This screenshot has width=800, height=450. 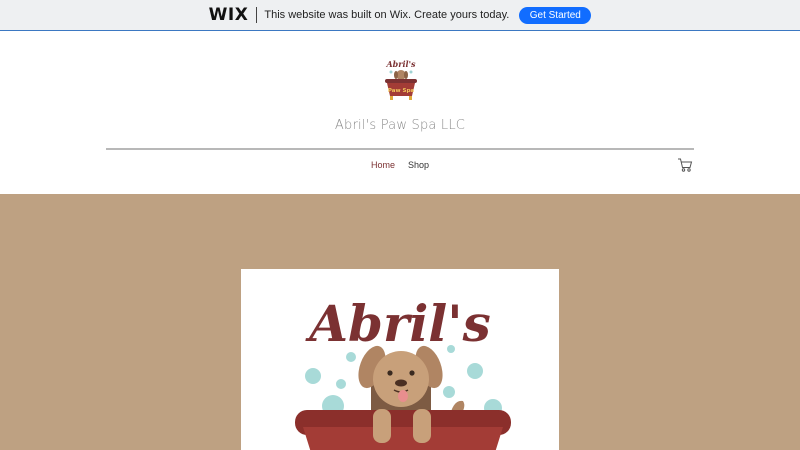 What do you see at coordinates (685, 165) in the screenshot?
I see `cart-icon` at bounding box center [685, 165].